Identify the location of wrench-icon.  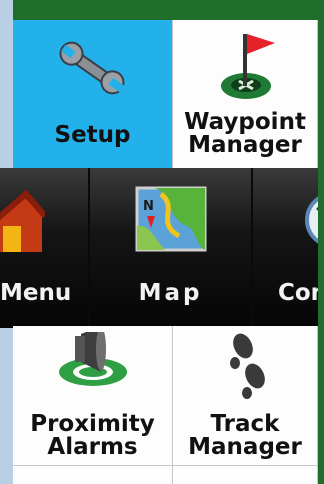
(92, 68).